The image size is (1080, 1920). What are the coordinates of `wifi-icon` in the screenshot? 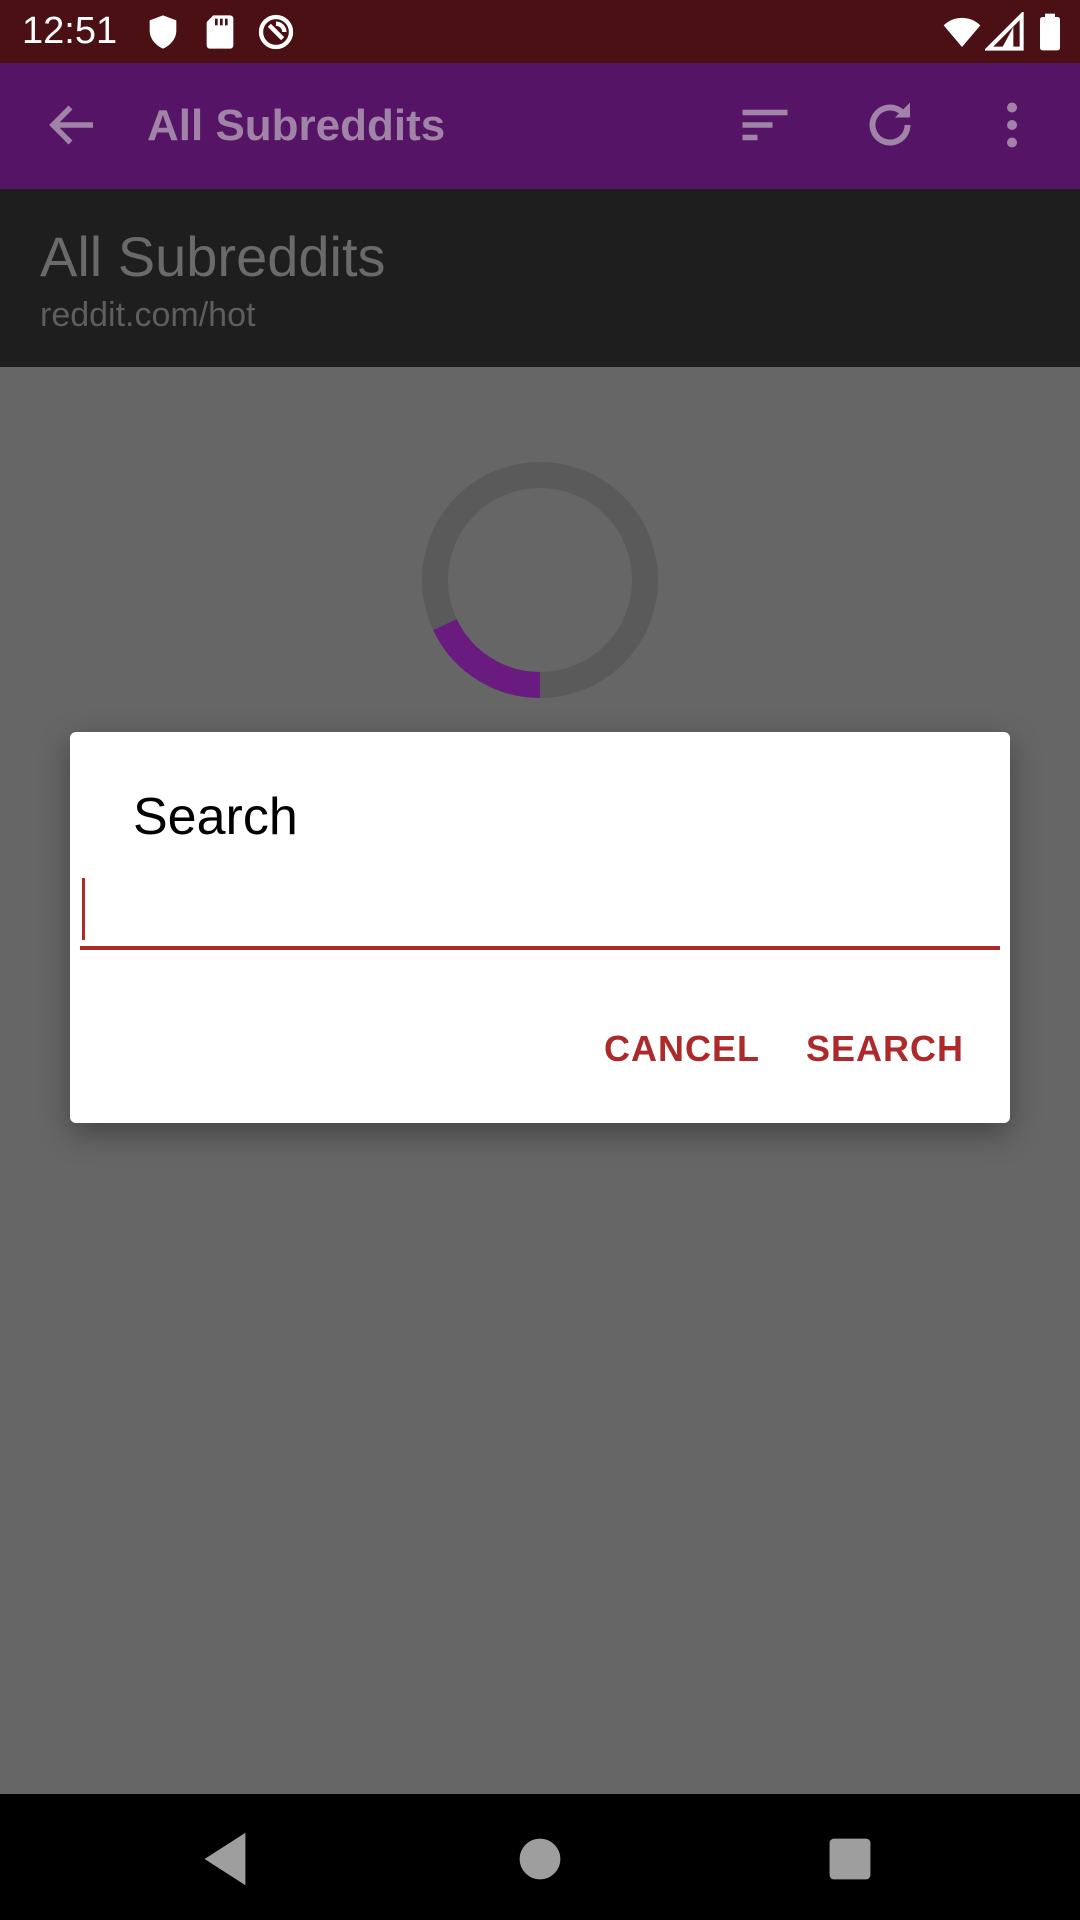 It's located at (962, 32).